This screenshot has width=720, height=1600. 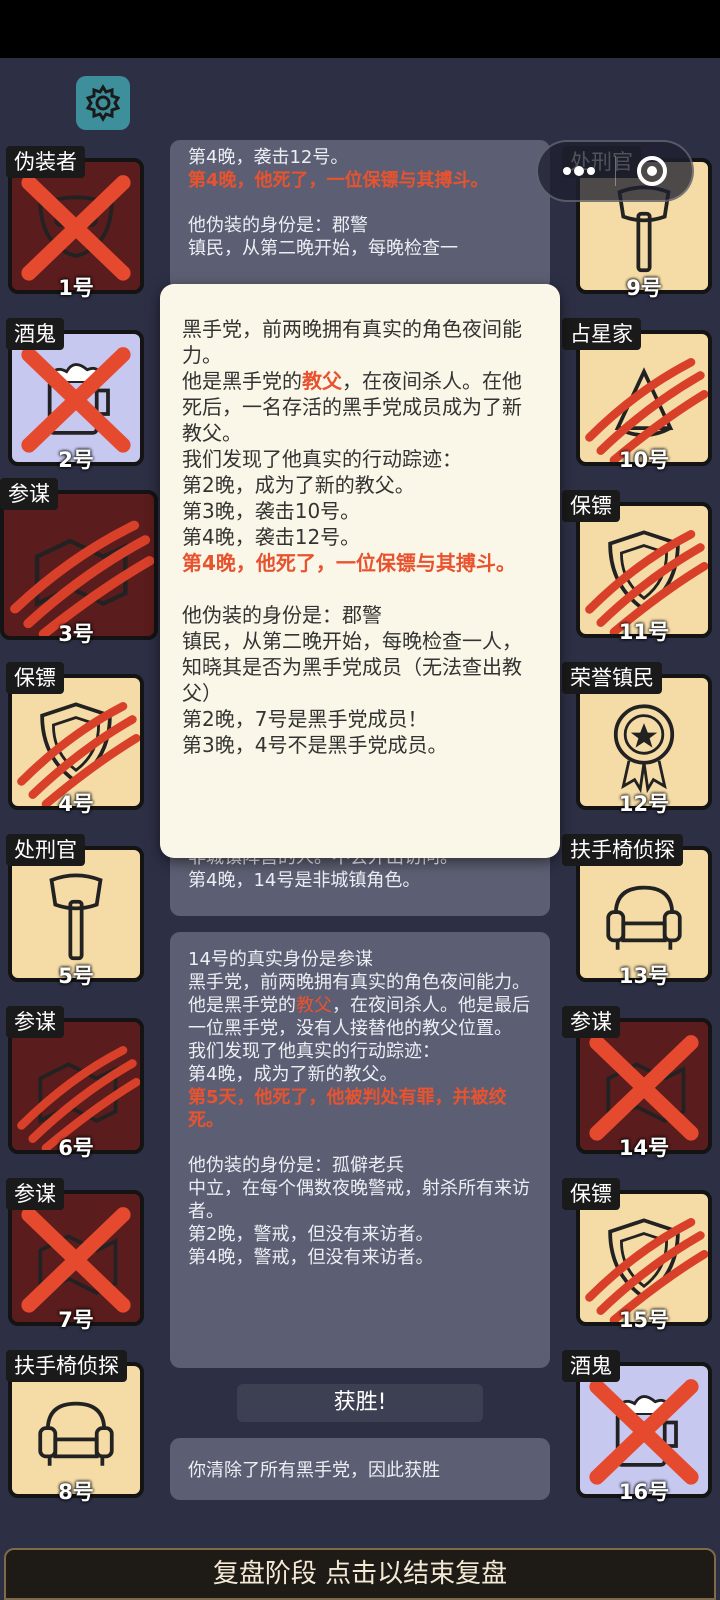 What do you see at coordinates (76, 634) in the screenshot?
I see `player-number: 3号` at bounding box center [76, 634].